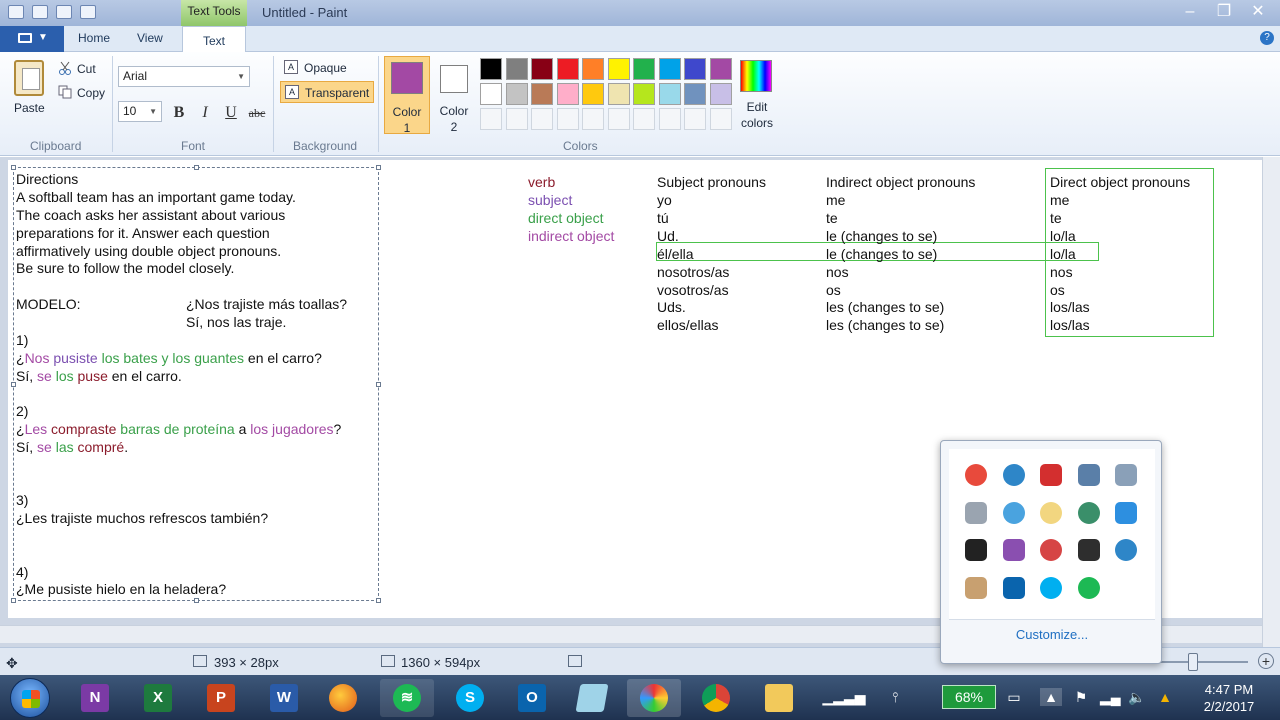 The image size is (1280, 720). I want to click on save-icon, so click(16, 12).